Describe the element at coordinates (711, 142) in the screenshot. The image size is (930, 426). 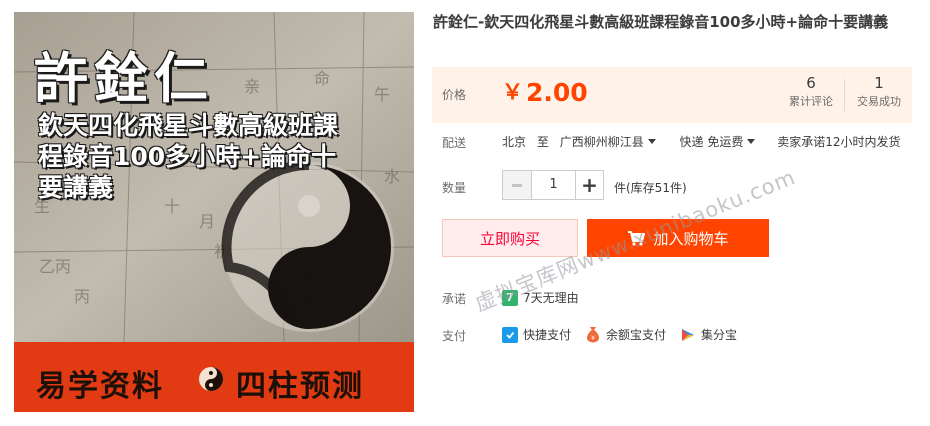
I see `shipping-method-text: 快递 免运费` at that location.